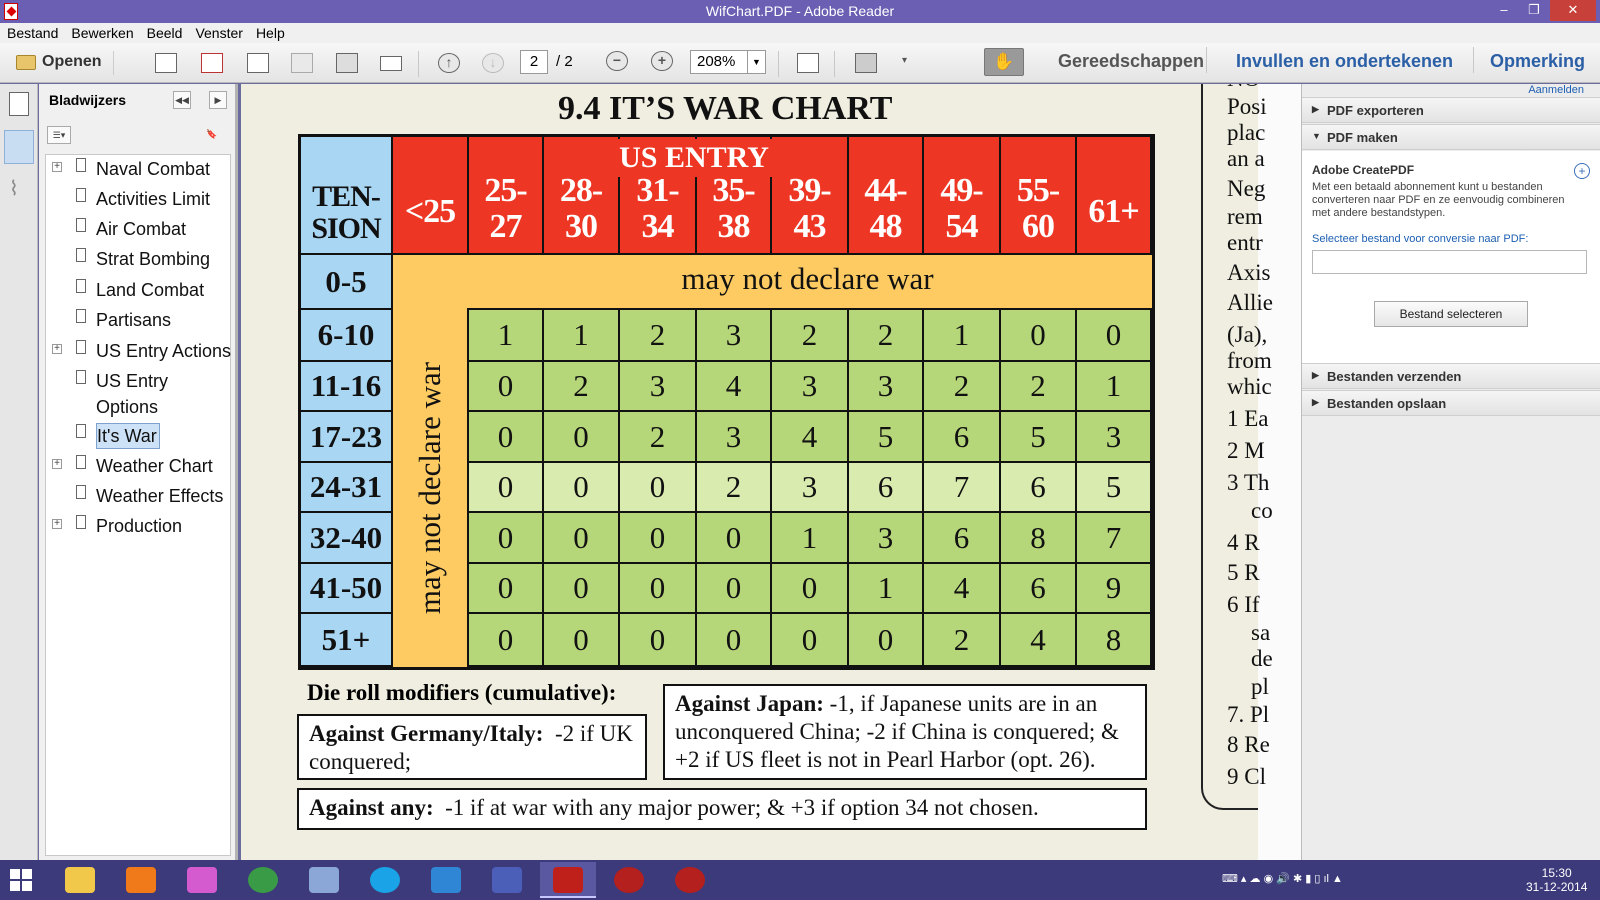  What do you see at coordinates (1243, 572) in the screenshot?
I see `next-page-text-line: 5 R` at bounding box center [1243, 572].